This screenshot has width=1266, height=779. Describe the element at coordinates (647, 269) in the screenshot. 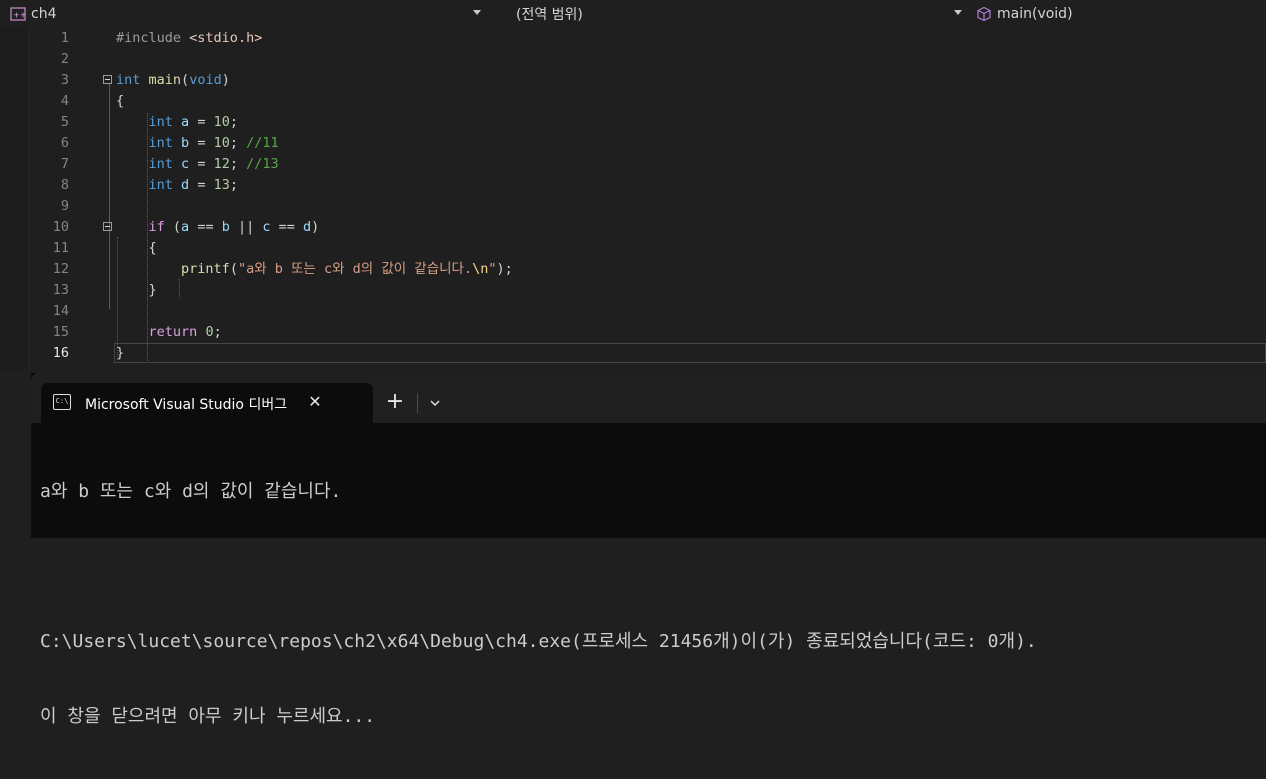

I see `code-line: 12 printf("a와 b 또는 c와 d의 값이 같습니다.\n");` at that location.